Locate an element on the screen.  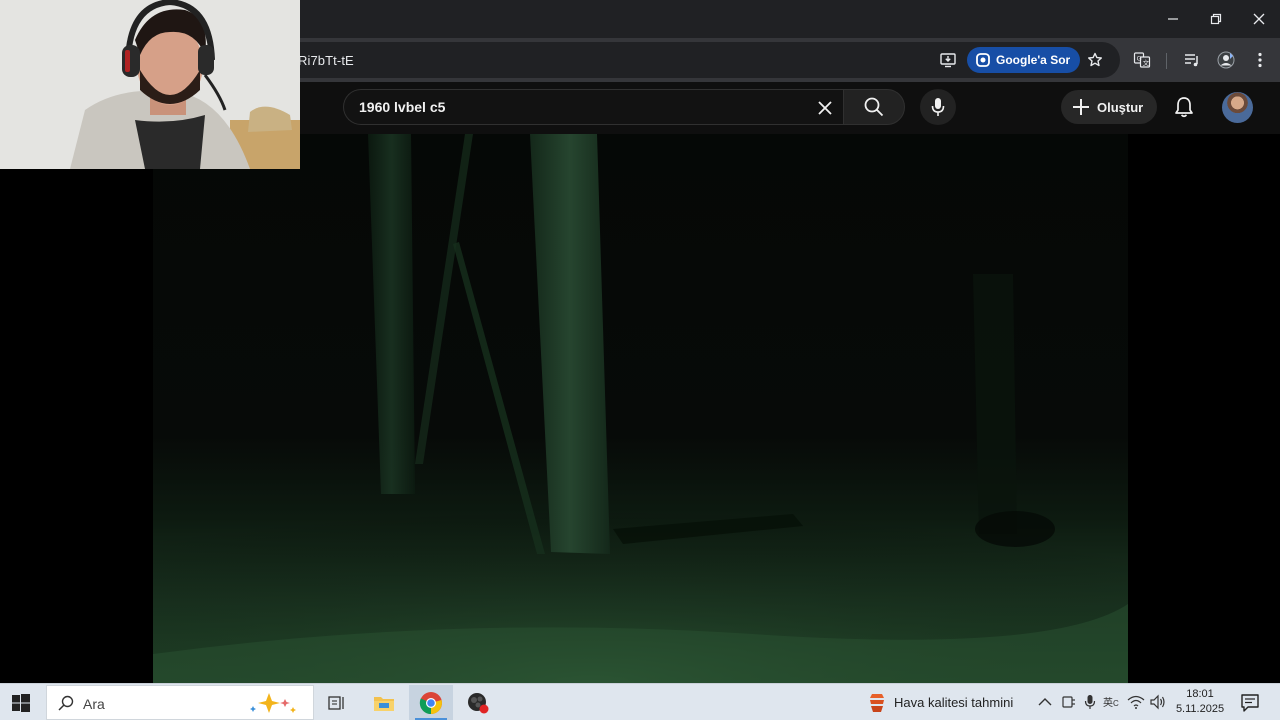
svg-text: 文 is located at coordinates (1146, 62).